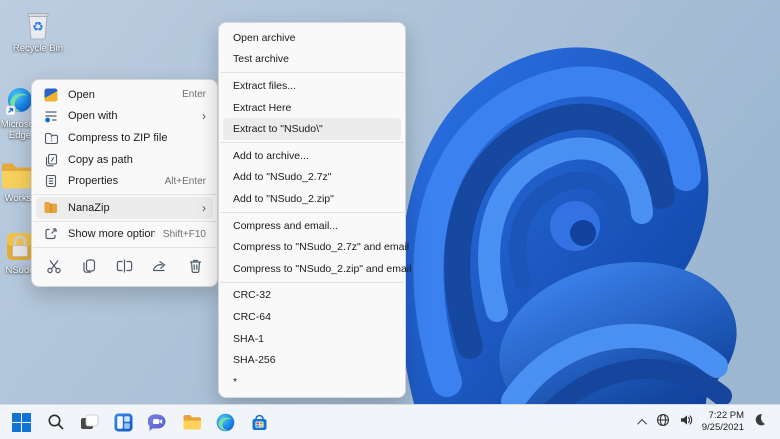 Image resolution: width=780 pixels, height=439 pixels. Describe the element at coordinates (261, 59) in the screenshot. I see `submenu-item-label: Test archive` at that location.